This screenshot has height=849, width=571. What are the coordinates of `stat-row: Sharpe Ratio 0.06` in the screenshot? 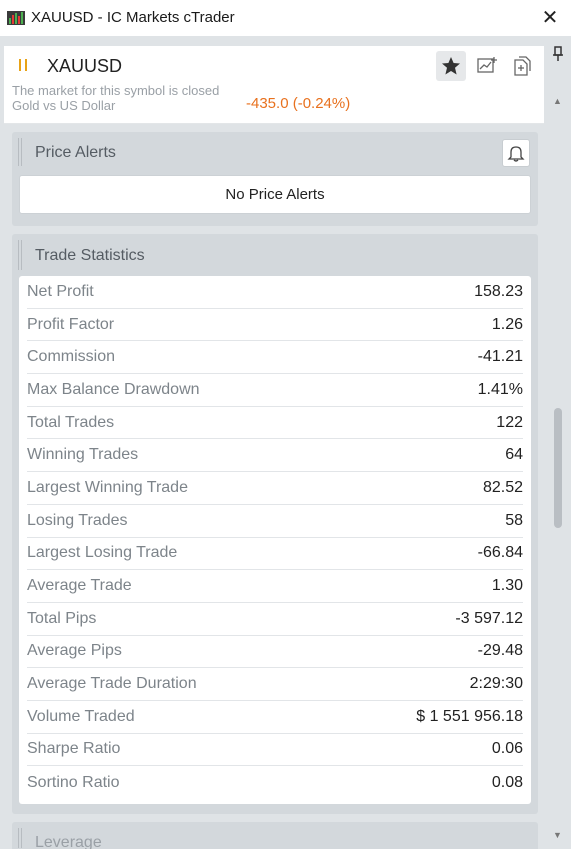 It's located at (275, 750).